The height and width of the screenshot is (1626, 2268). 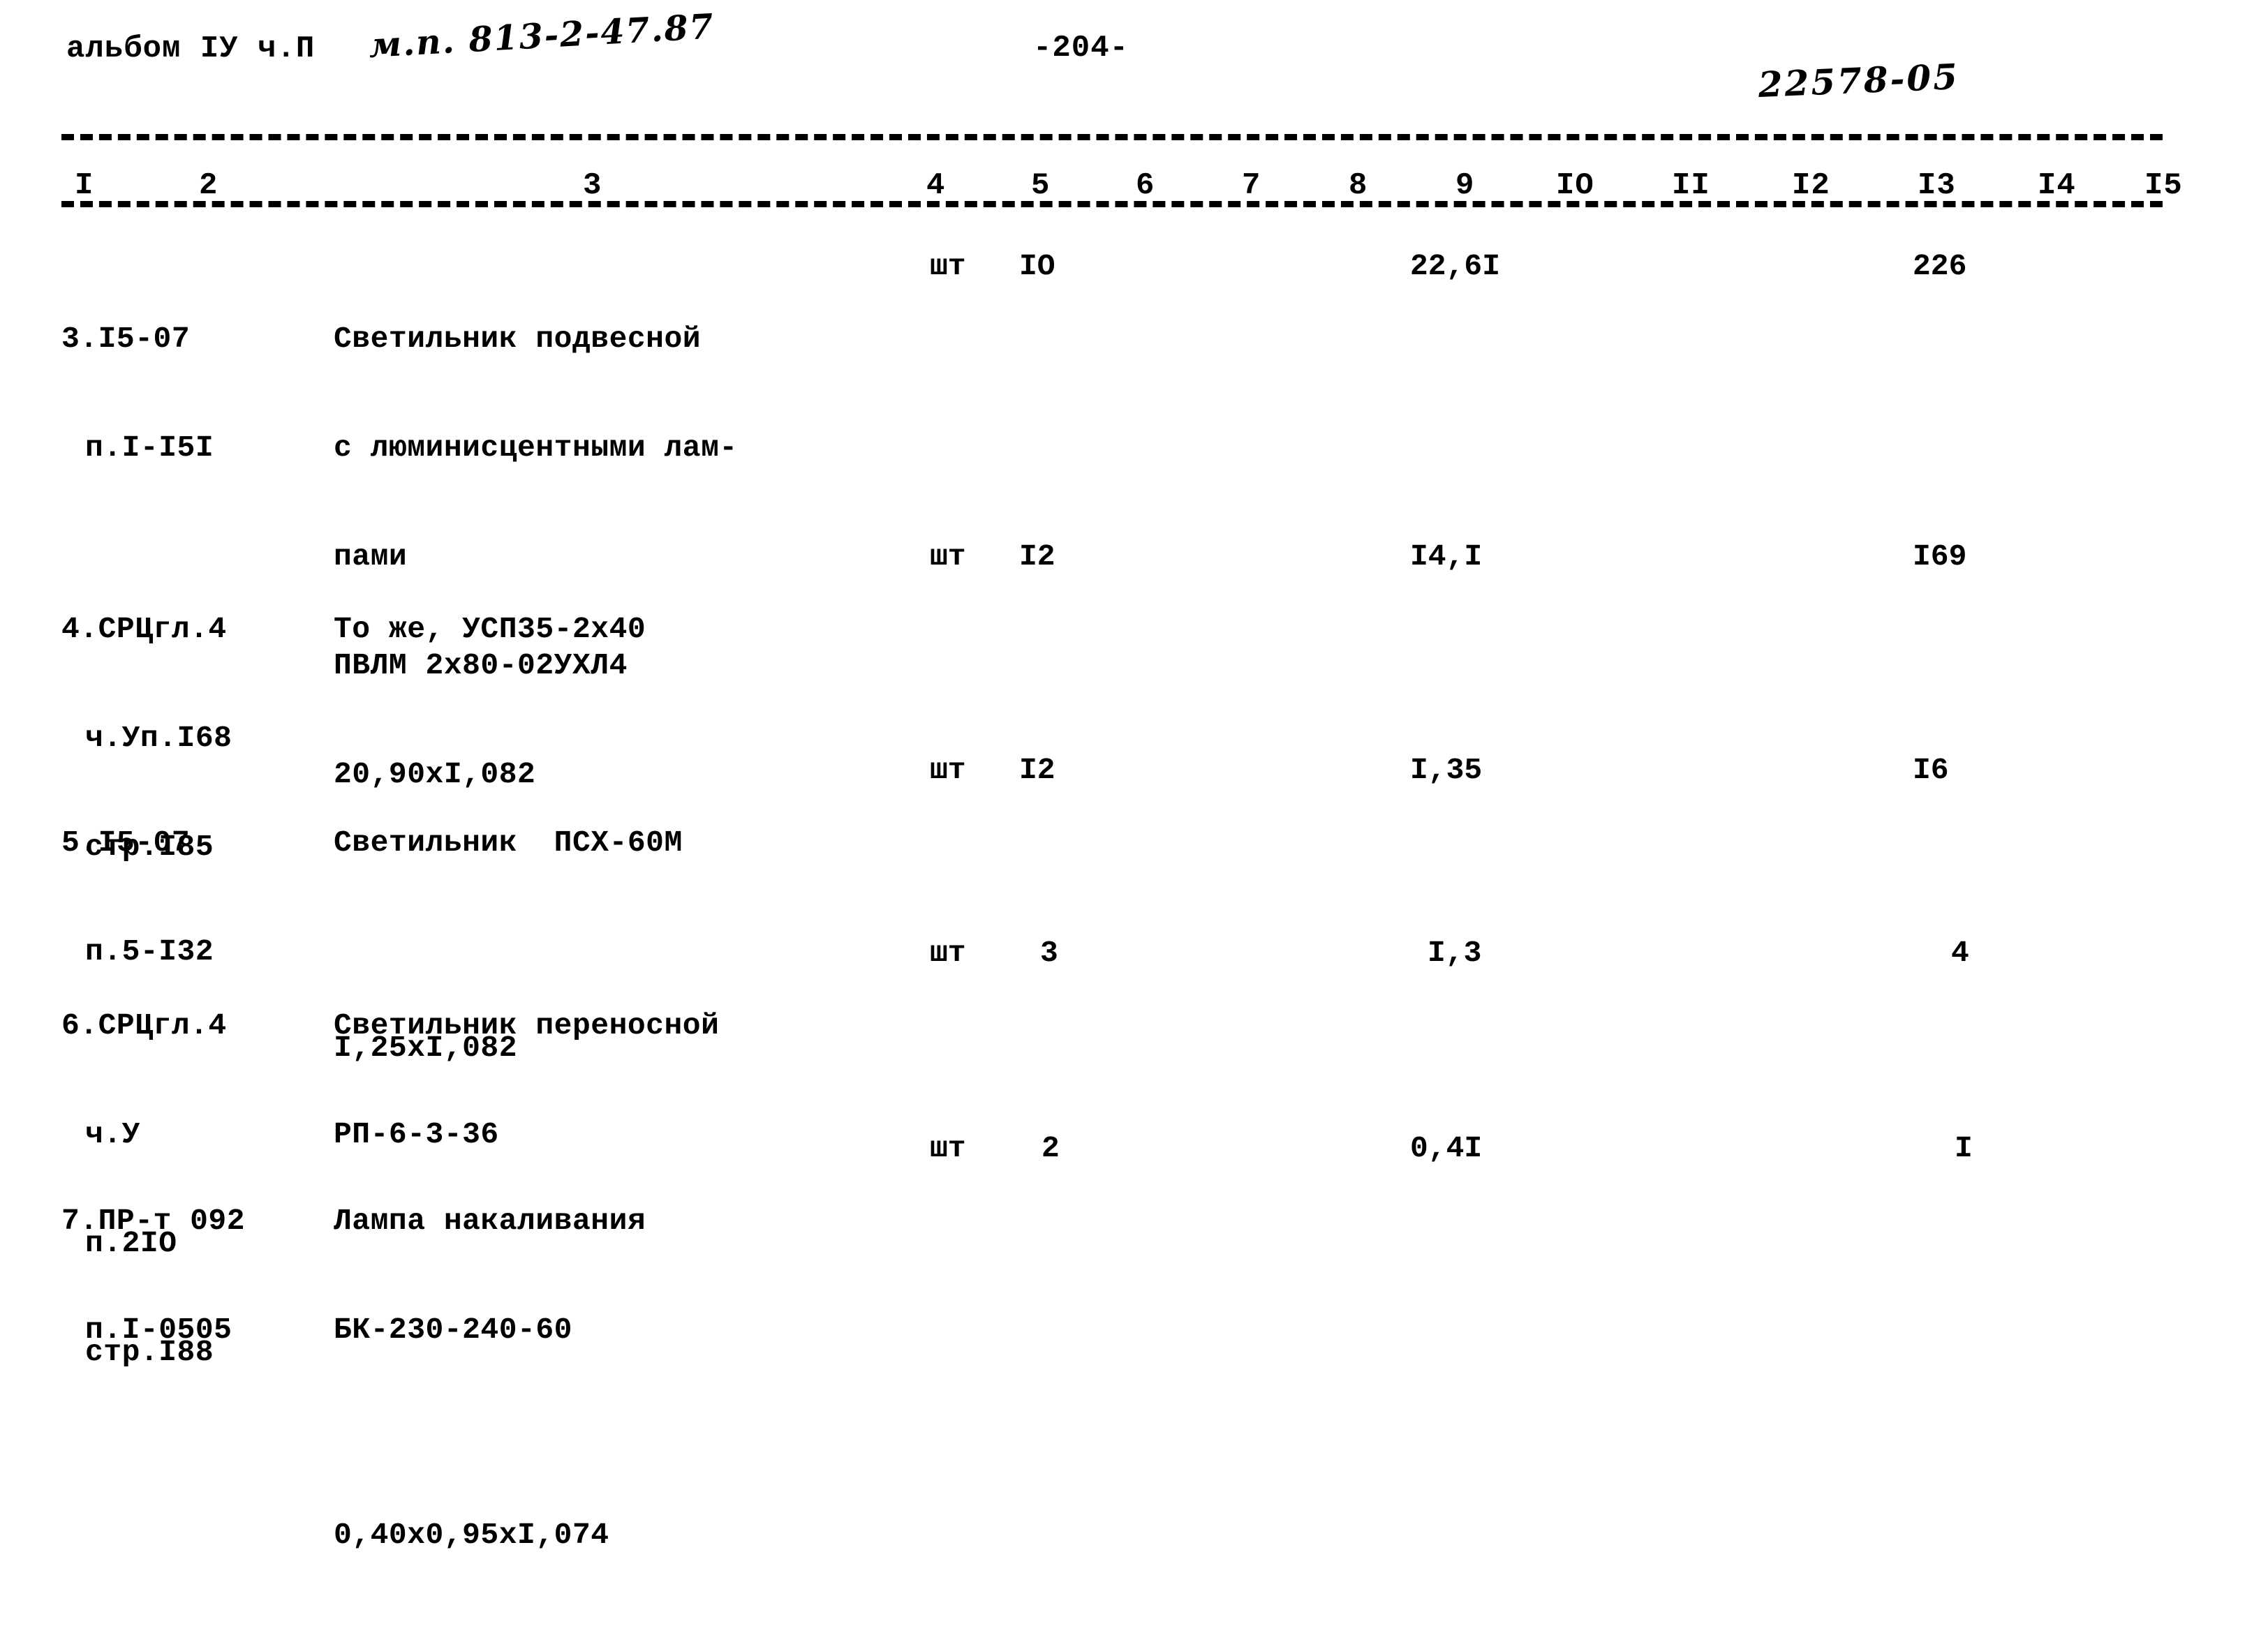 What do you see at coordinates (1940, 266) in the screenshot?
I see `row-total: 226` at bounding box center [1940, 266].